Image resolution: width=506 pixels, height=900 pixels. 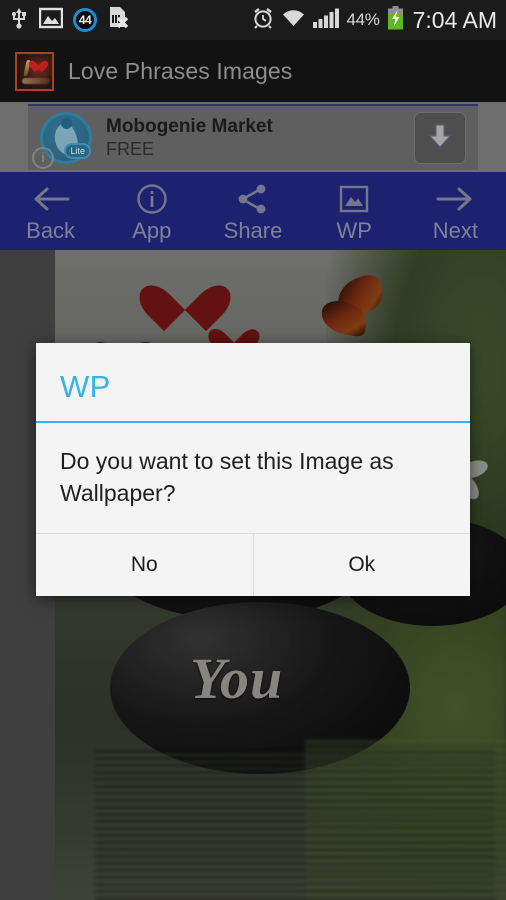 I want to click on download-progress-icon: 44, so click(x=85, y=20).